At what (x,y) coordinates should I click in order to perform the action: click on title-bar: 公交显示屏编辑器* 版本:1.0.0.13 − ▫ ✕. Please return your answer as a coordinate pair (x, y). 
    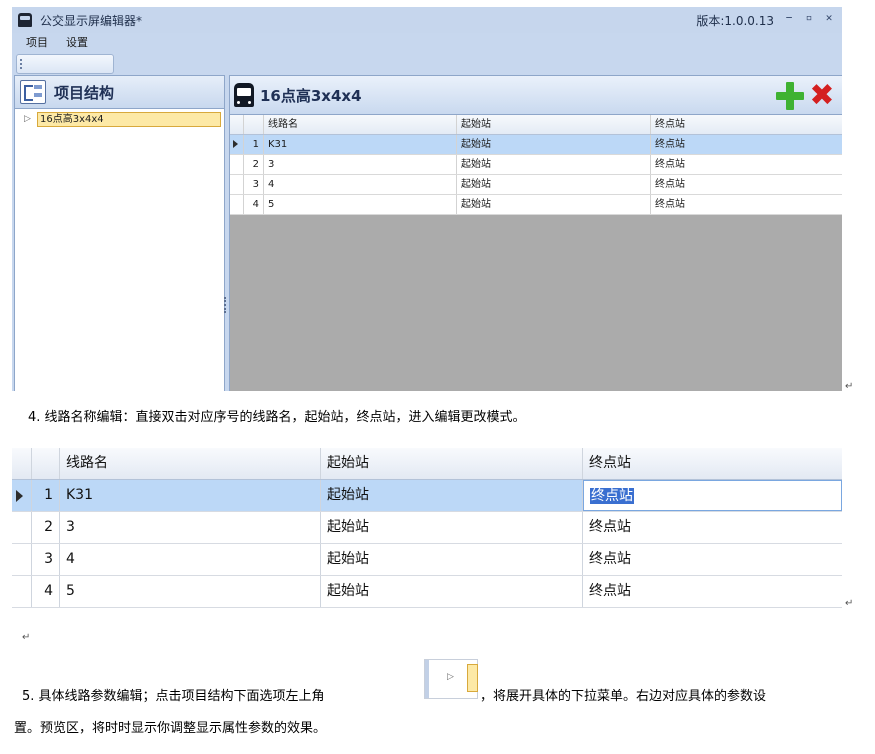
    Looking at the image, I should click on (427, 20).